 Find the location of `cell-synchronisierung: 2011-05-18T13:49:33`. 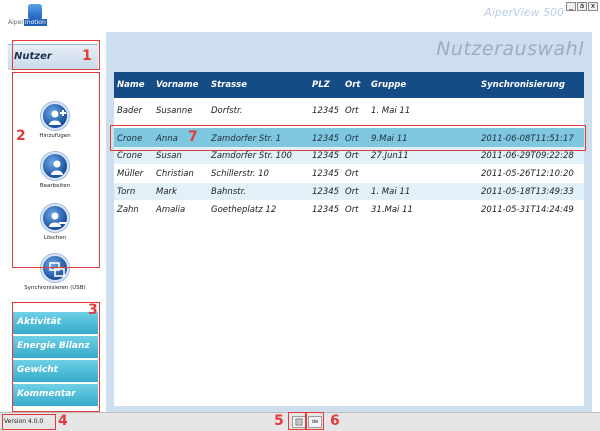

cell-synchronisierung: 2011-05-18T13:49:33 is located at coordinates (527, 192).